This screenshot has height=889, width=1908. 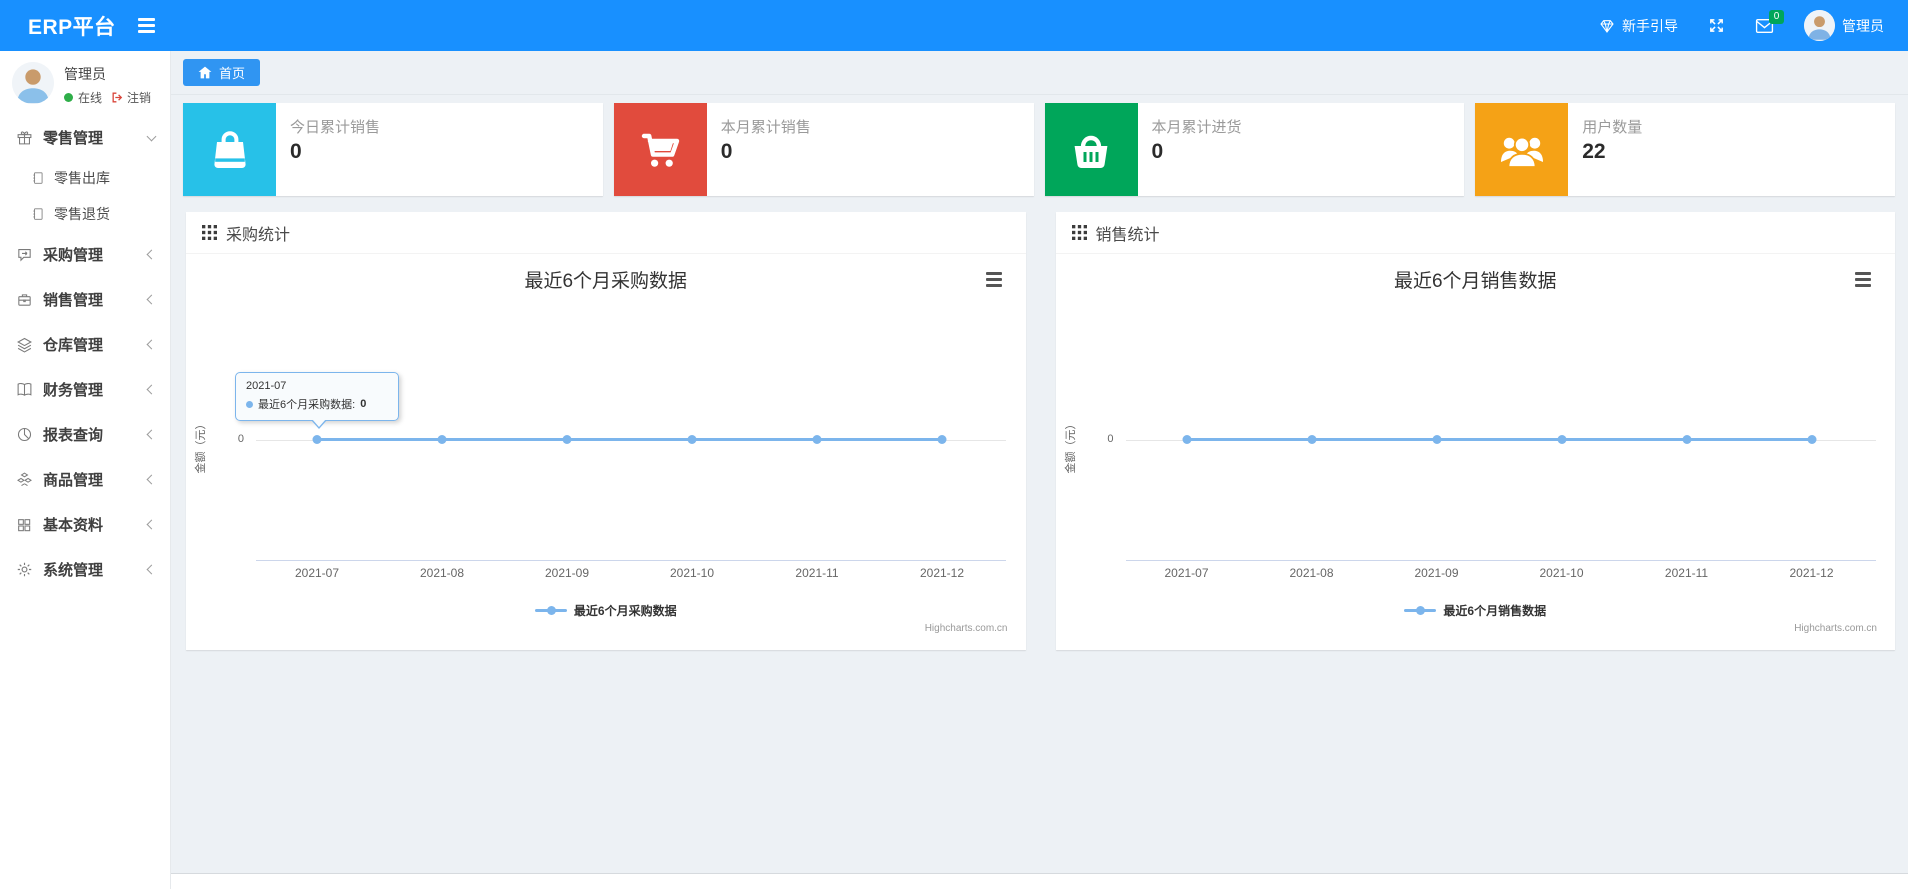 What do you see at coordinates (146, 25) in the screenshot?
I see `sidebar-toggle-button` at bounding box center [146, 25].